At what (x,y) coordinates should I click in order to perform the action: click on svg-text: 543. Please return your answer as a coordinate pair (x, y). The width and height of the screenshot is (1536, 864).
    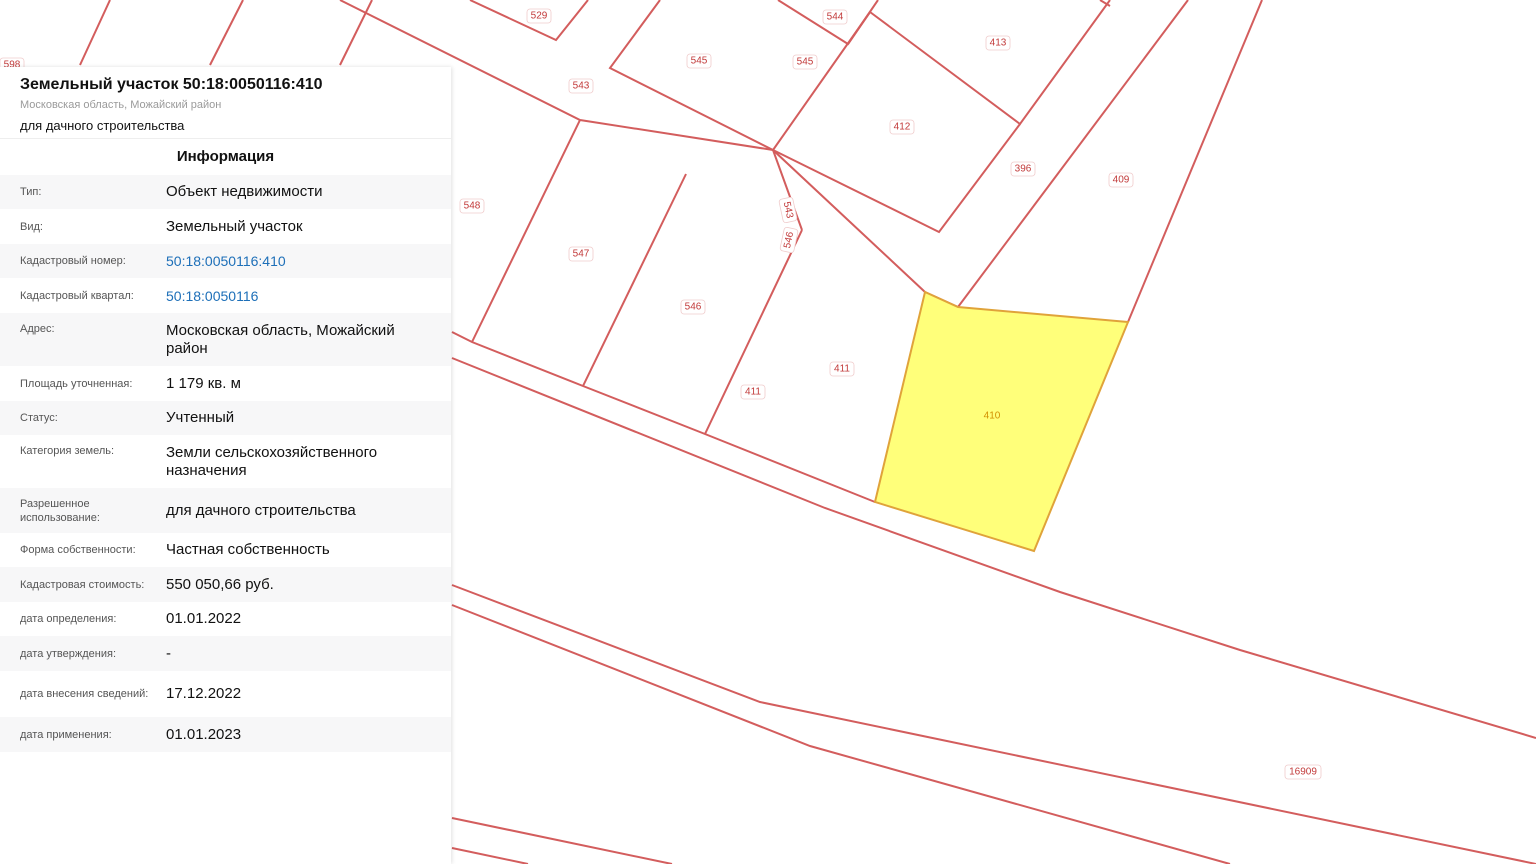
    Looking at the image, I should click on (581, 86).